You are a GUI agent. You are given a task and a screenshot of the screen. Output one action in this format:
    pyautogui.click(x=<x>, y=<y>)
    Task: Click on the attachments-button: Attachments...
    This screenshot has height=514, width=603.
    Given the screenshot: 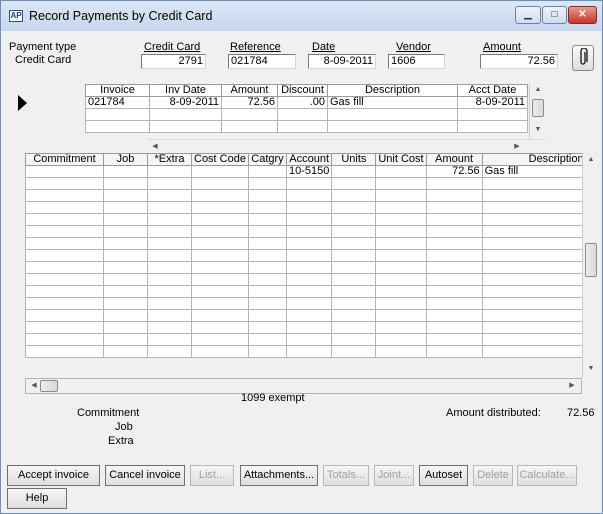 What is the action you would take?
    pyautogui.click(x=279, y=475)
    